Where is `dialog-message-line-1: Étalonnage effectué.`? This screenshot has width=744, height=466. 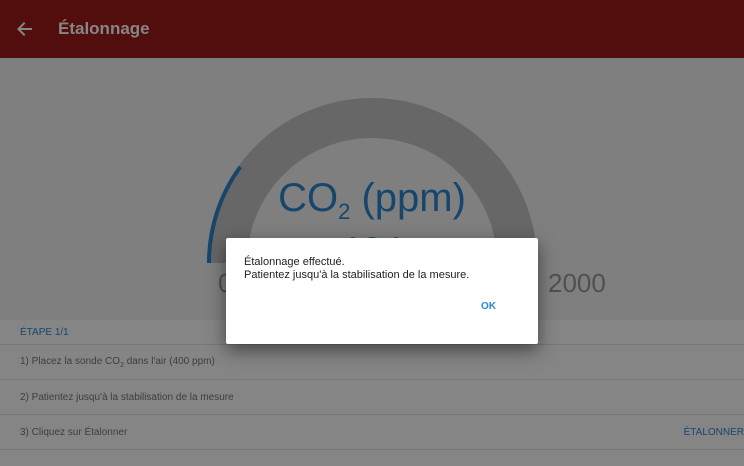 dialog-message-line-1: Étalonnage effectué. is located at coordinates (294, 262).